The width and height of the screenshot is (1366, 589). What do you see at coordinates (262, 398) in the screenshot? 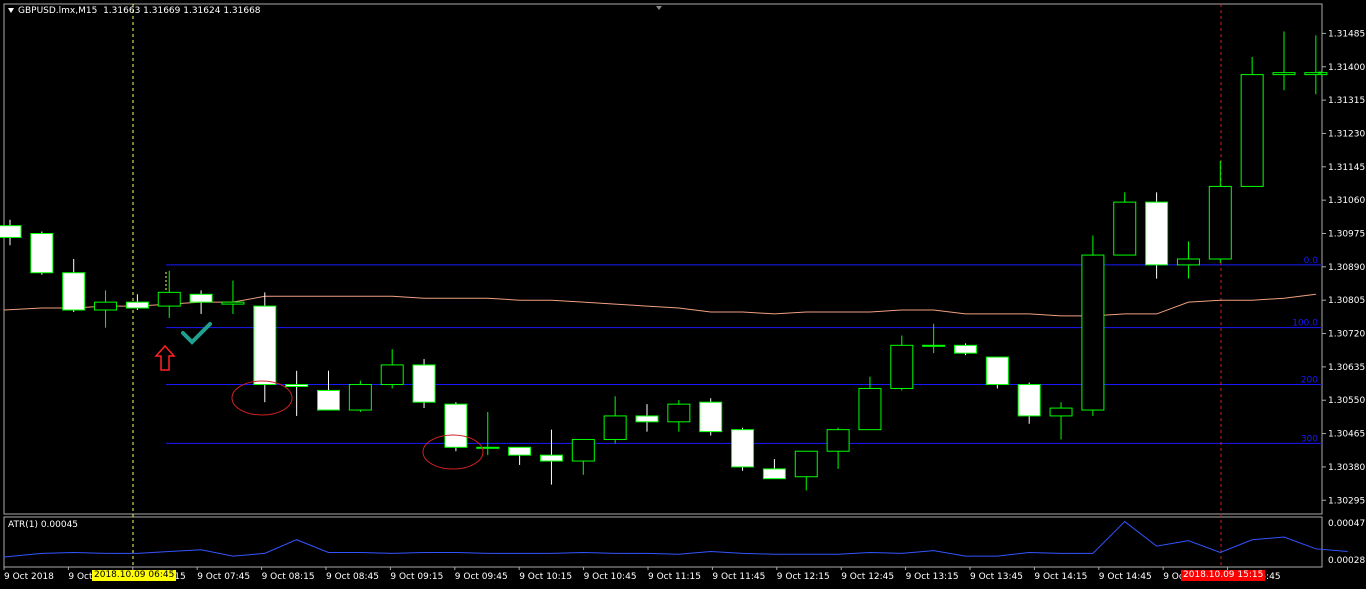
I see `circle-marker` at bounding box center [262, 398].